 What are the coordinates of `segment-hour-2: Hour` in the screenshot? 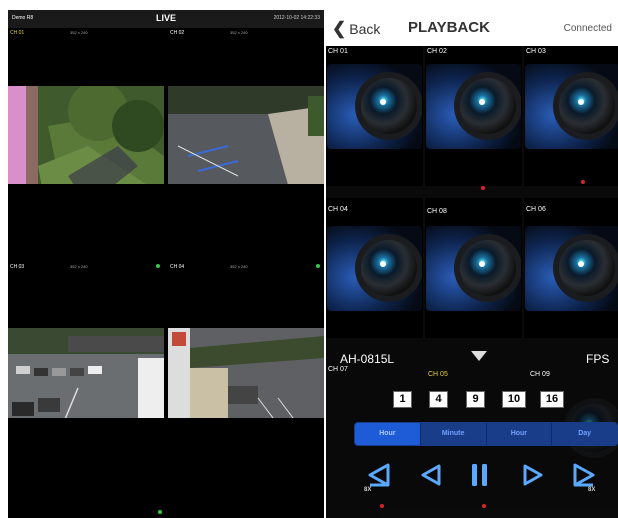 It's located at (520, 434).